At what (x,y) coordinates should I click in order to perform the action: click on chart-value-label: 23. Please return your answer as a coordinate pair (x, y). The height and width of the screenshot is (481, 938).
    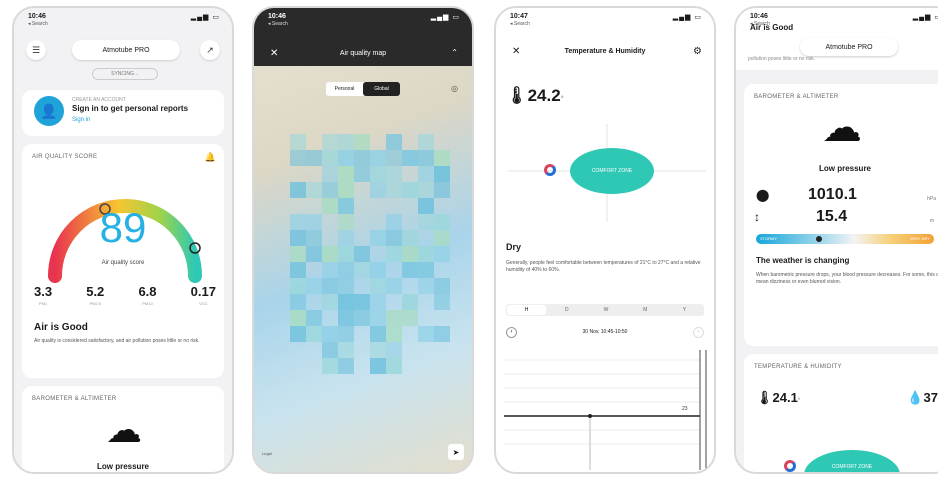
    Looking at the image, I should click on (685, 409).